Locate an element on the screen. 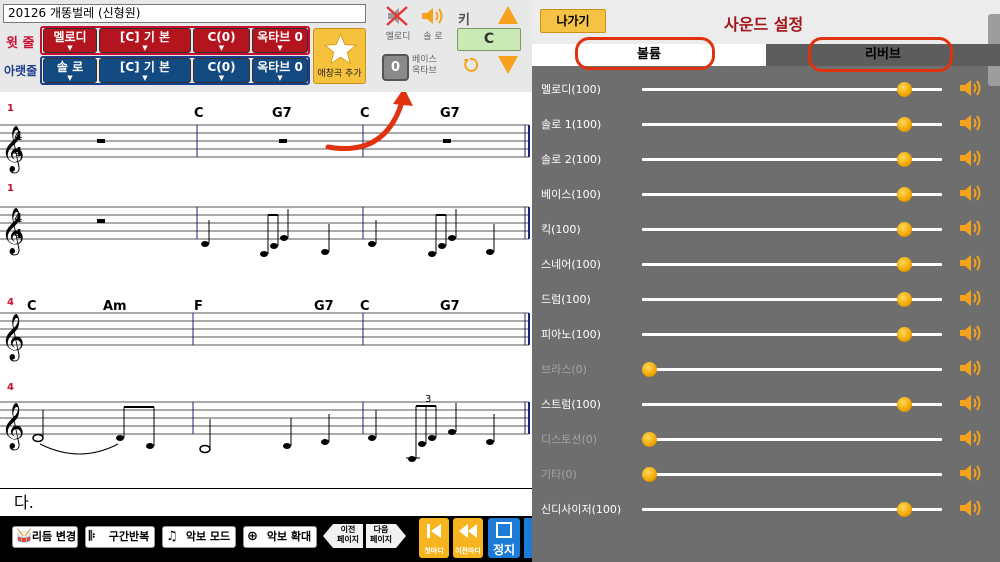  upper-instrument-select: 멜로디 ▼ is located at coordinates (70, 40).